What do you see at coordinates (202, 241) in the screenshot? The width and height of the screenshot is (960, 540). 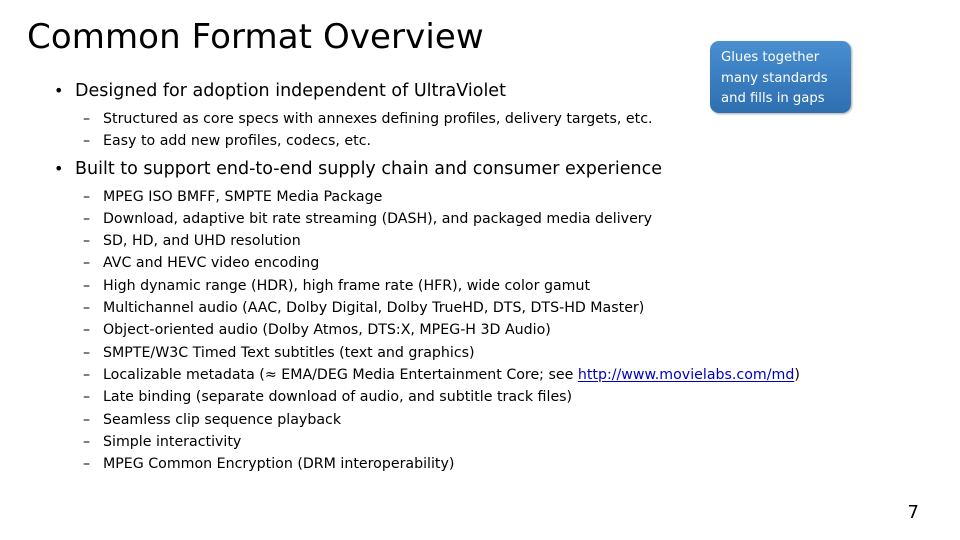 I see `bullet-level2-text: SD, HD, and UHD resolution` at bounding box center [202, 241].